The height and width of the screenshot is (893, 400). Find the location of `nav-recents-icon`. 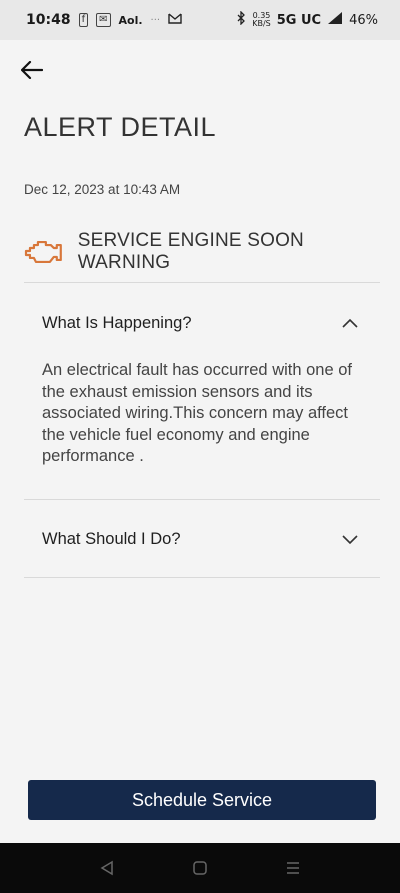

nav-recents-icon is located at coordinates (293, 868).